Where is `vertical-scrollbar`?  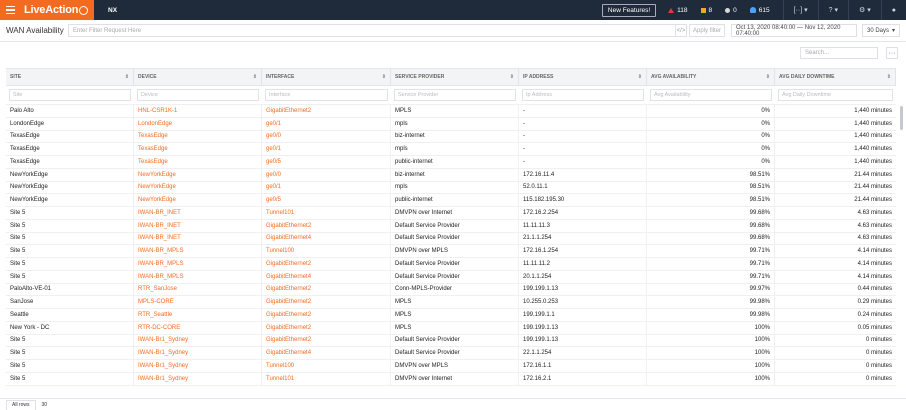 vertical-scrollbar is located at coordinates (901, 118).